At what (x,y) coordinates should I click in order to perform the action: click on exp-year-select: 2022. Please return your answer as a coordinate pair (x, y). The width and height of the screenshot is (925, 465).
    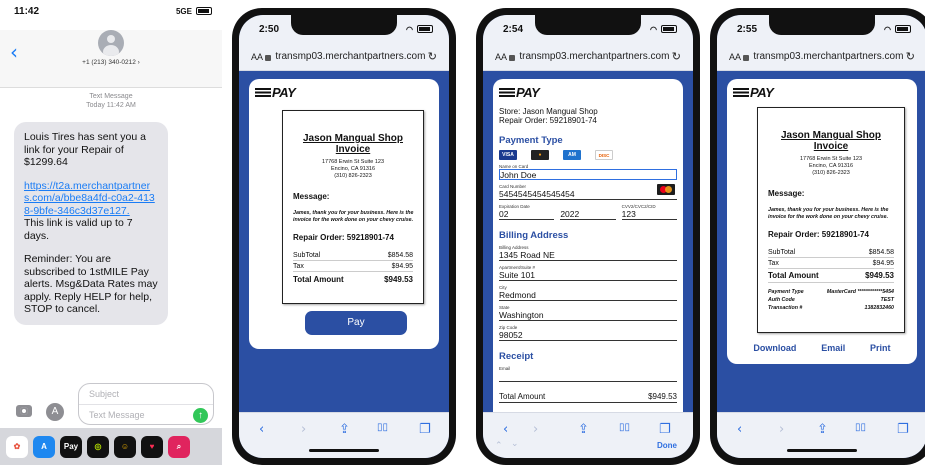
    Looking at the image, I should click on (588, 214).